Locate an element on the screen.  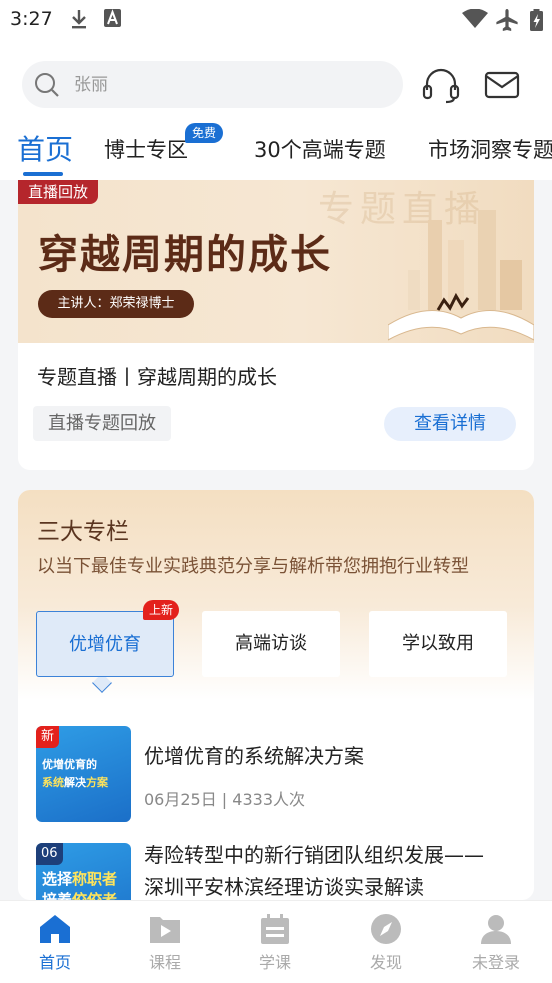
course-thumbnail: 06 选择称职者 培养佼佼者 is located at coordinates (83, 871).